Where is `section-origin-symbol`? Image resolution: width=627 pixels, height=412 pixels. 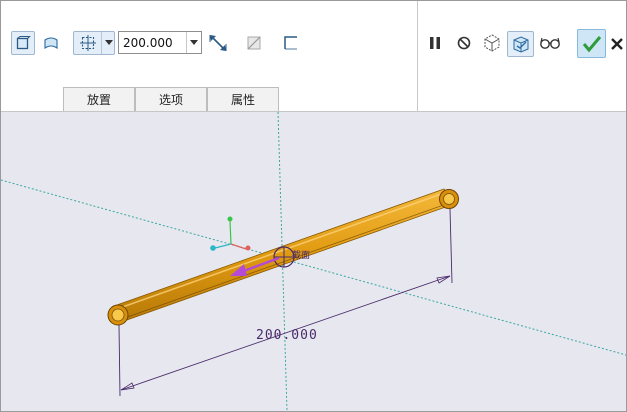 section-origin-symbol is located at coordinates (284, 257).